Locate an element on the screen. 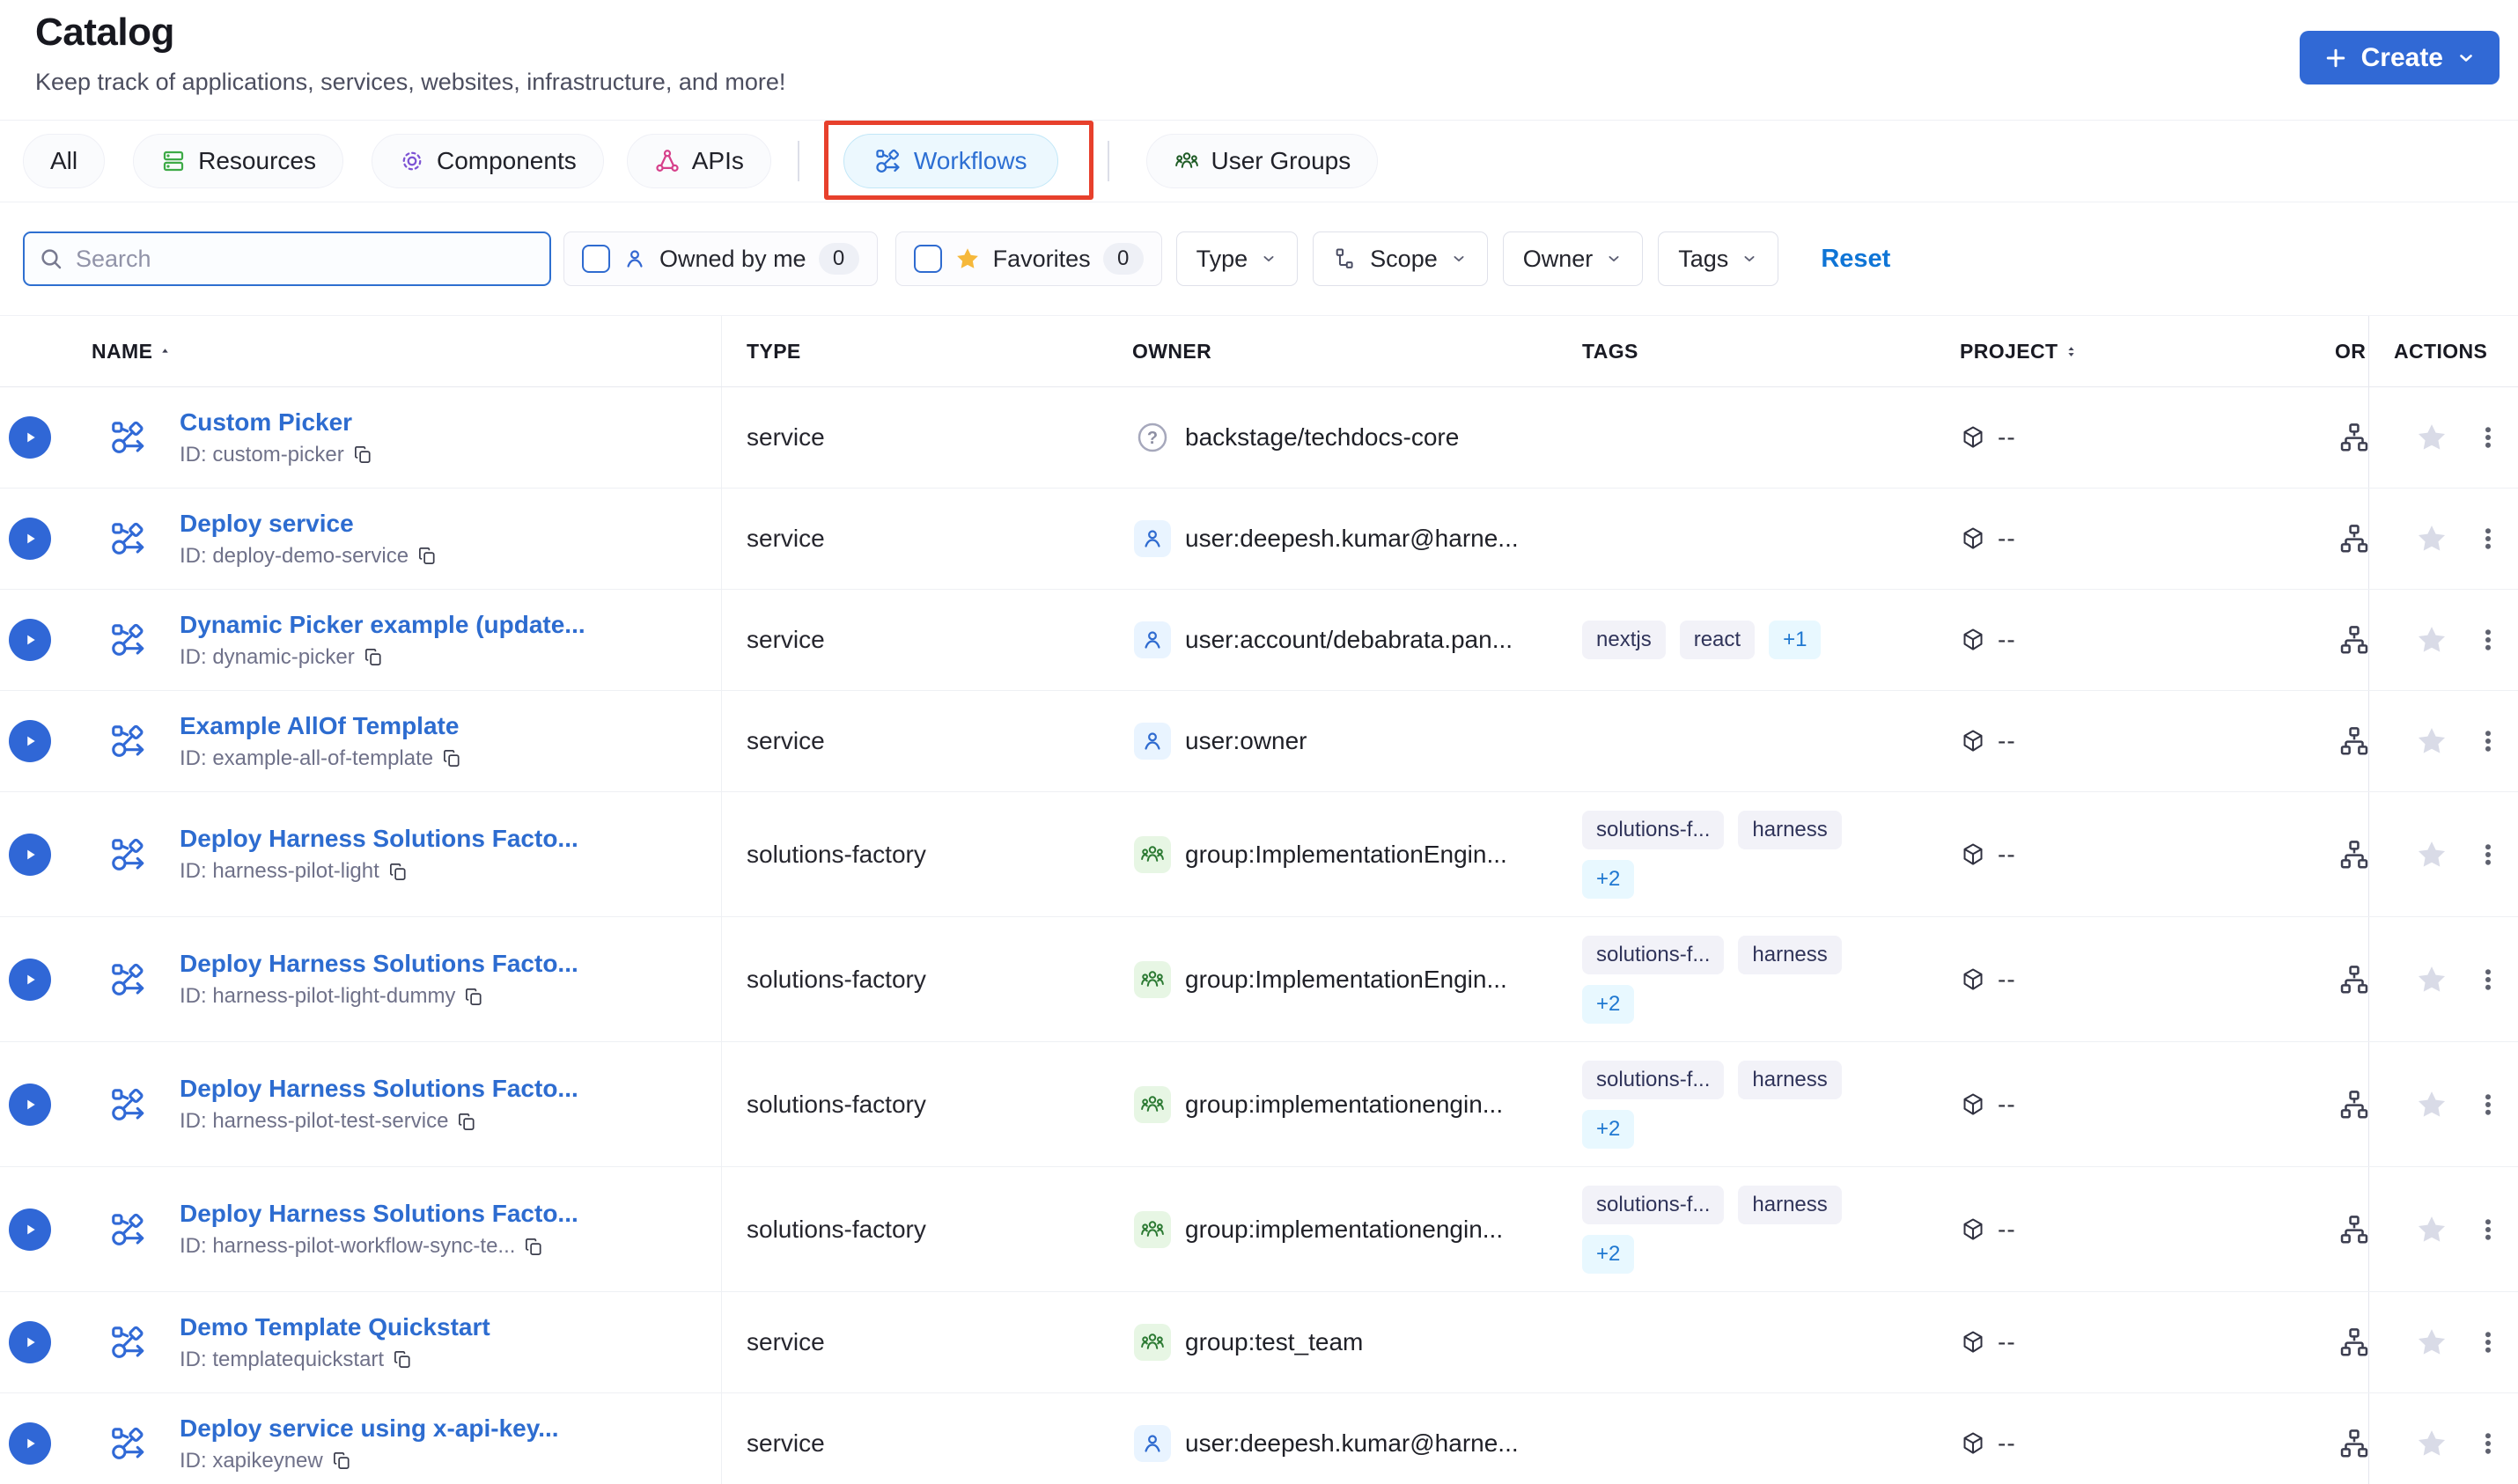 This screenshot has width=2518, height=1484. workflow-name-link: Example AllOf Template is located at coordinates (321, 726).